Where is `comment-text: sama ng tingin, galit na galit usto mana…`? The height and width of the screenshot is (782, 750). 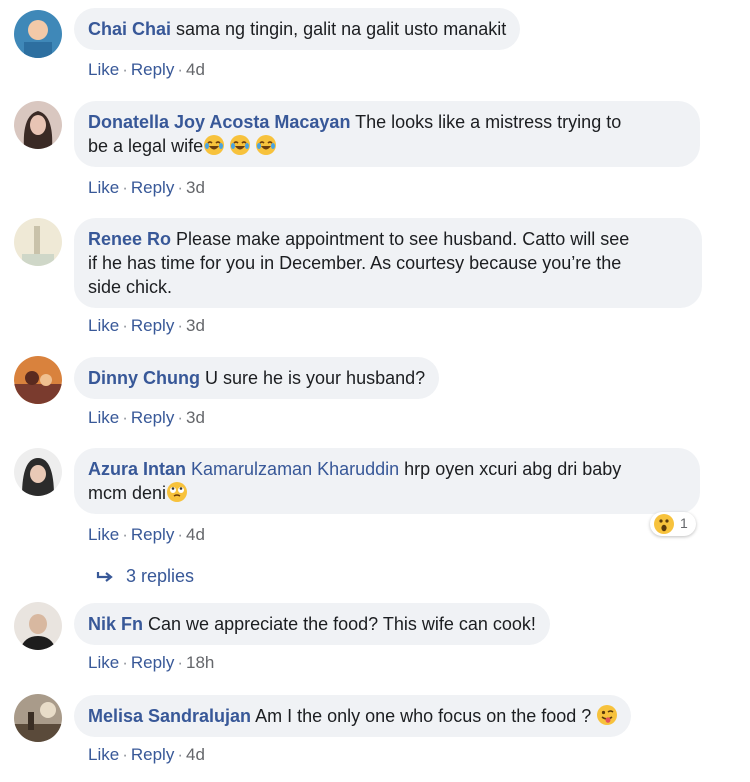 comment-text: sama ng tingin, galit na galit usto mana… is located at coordinates (341, 29).